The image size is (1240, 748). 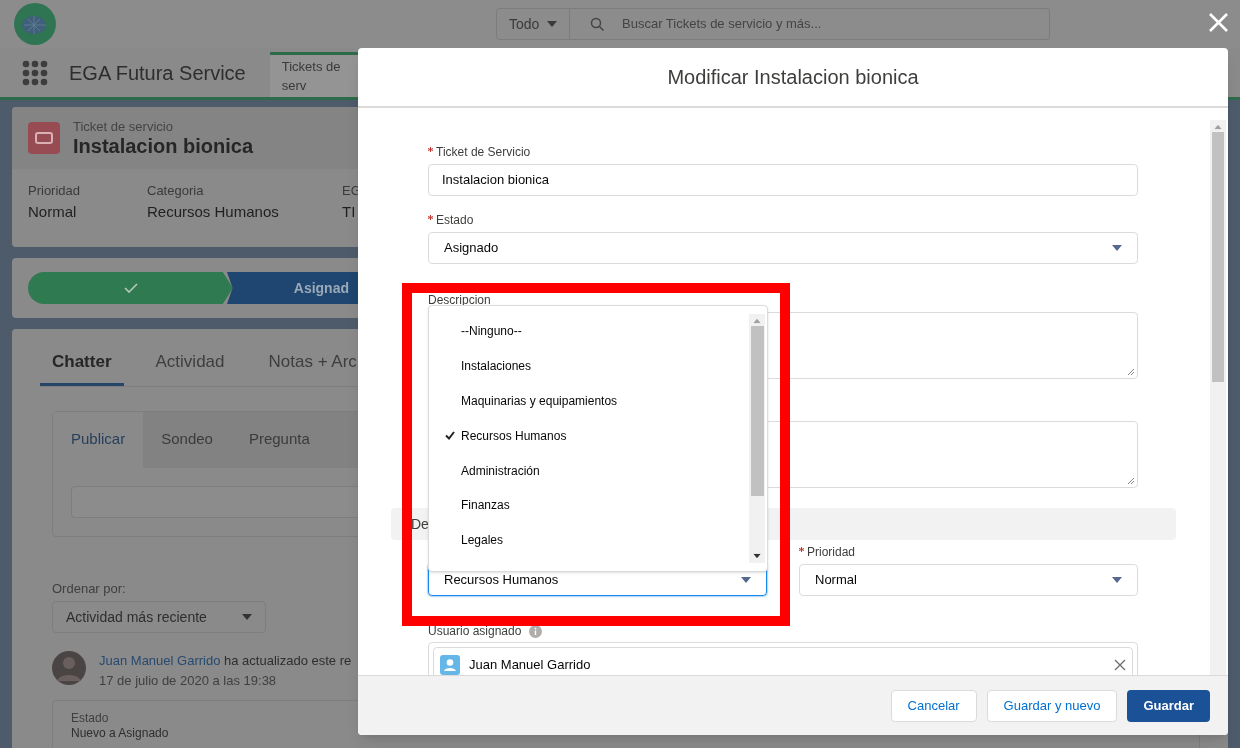 I want to click on secondary-button: Cancelar, so click(x=933, y=705).